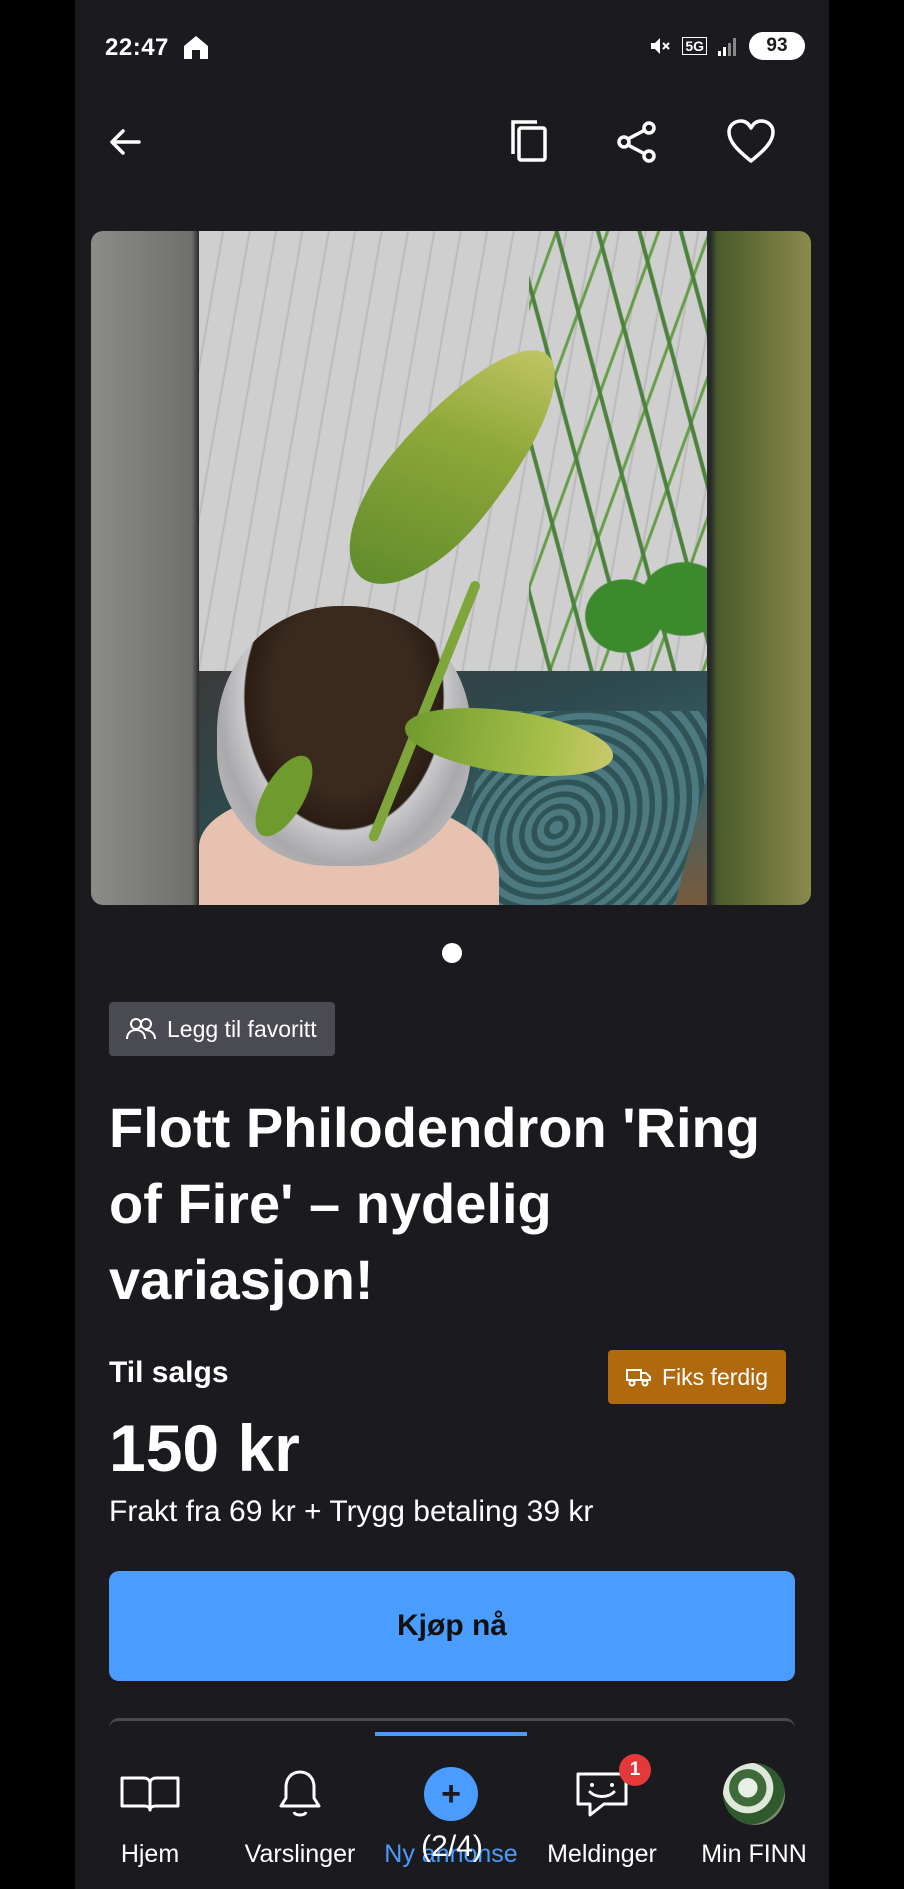 Image resolution: width=904 pixels, height=1889 pixels. I want to click on nav-my-finn: Min FINN, so click(754, 1810).